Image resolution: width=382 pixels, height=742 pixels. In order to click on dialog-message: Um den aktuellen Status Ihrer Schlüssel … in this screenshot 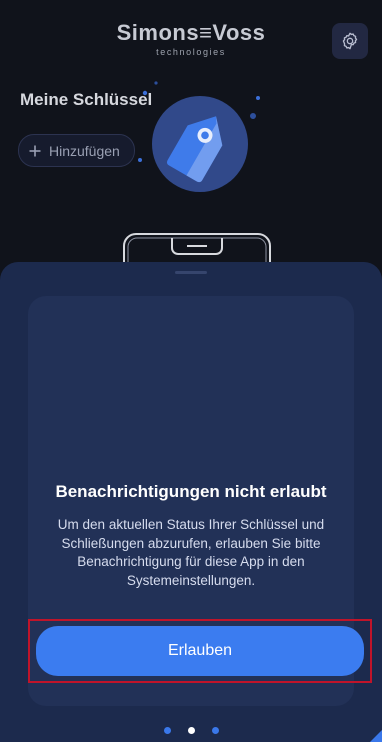, I will do `click(191, 552)`.